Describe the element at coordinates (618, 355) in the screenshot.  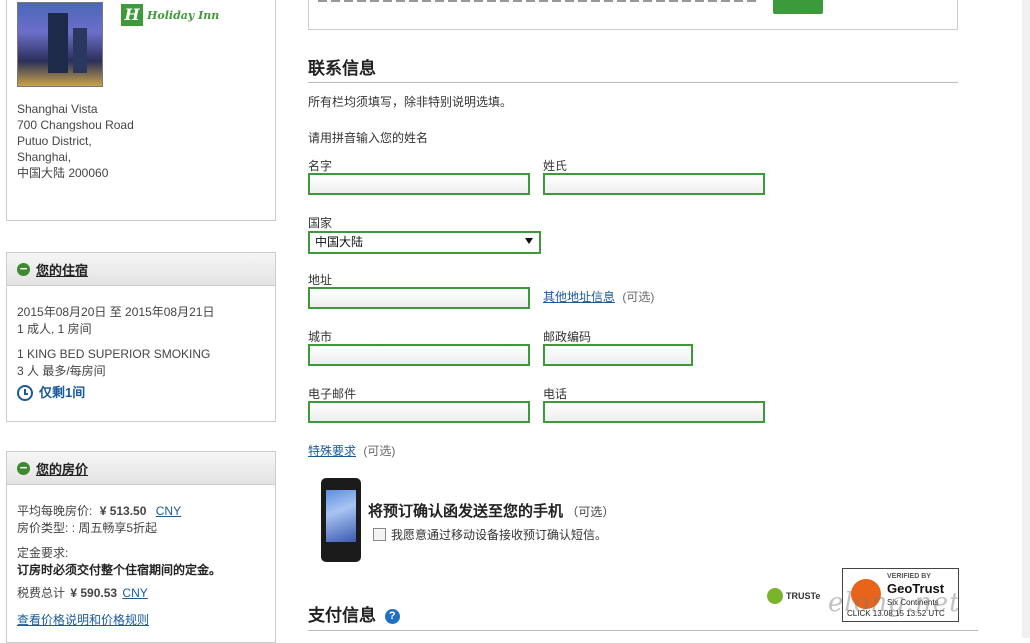
I see `postcode-field` at that location.